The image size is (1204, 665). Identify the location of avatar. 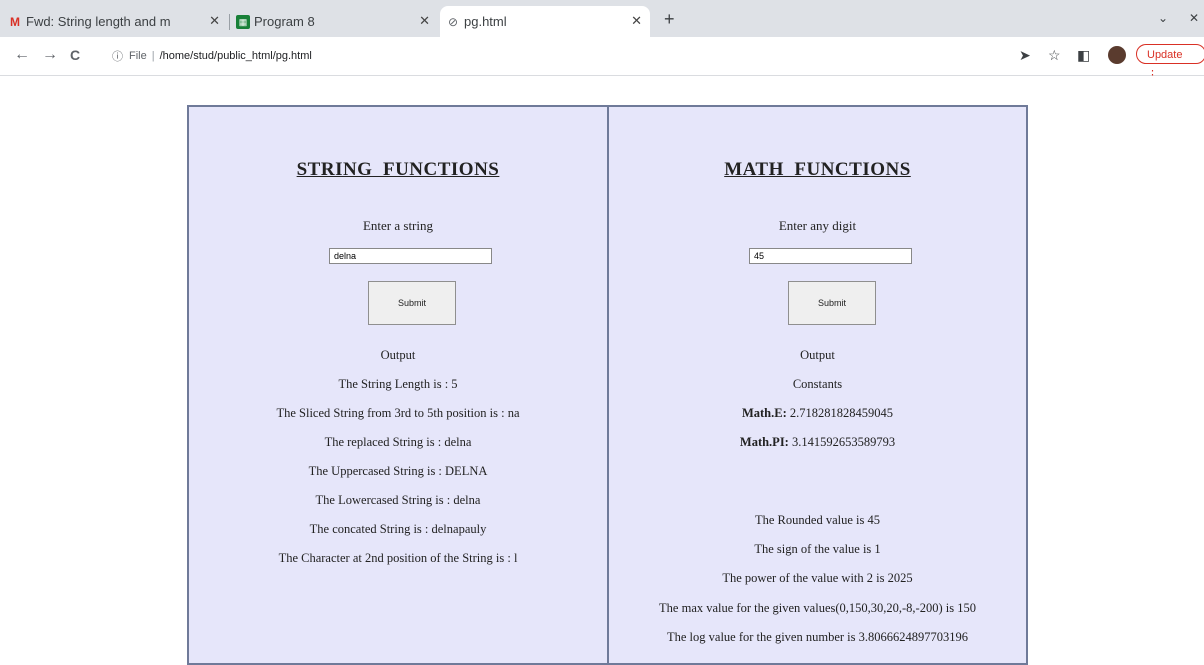
(1117, 55).